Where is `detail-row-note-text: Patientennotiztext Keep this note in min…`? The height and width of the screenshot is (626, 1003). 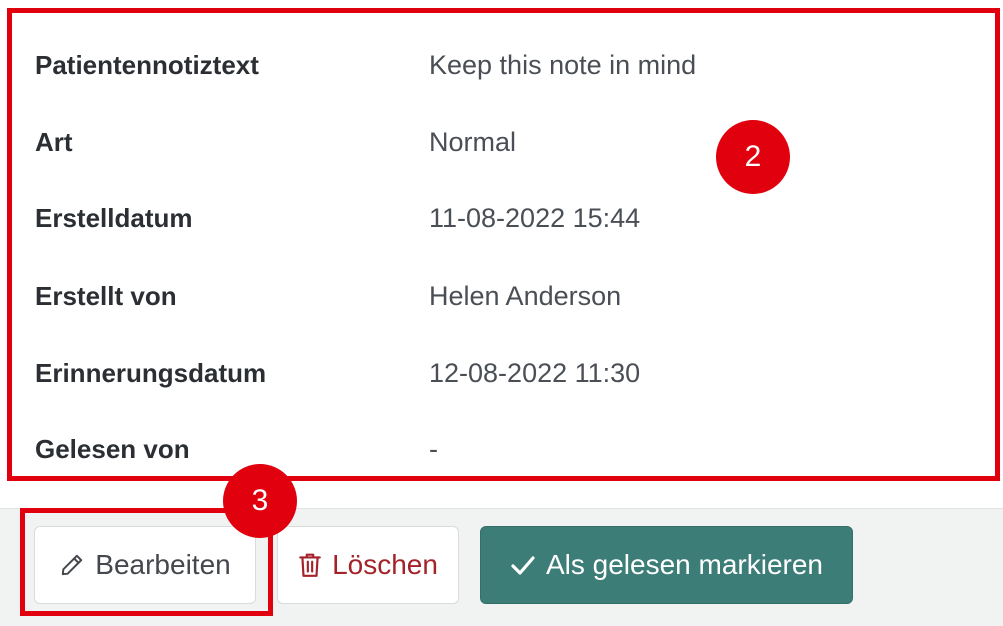
detail-row-note-text: Patientennotiztext Keep this note in min… is located at coordinates (501, 65).